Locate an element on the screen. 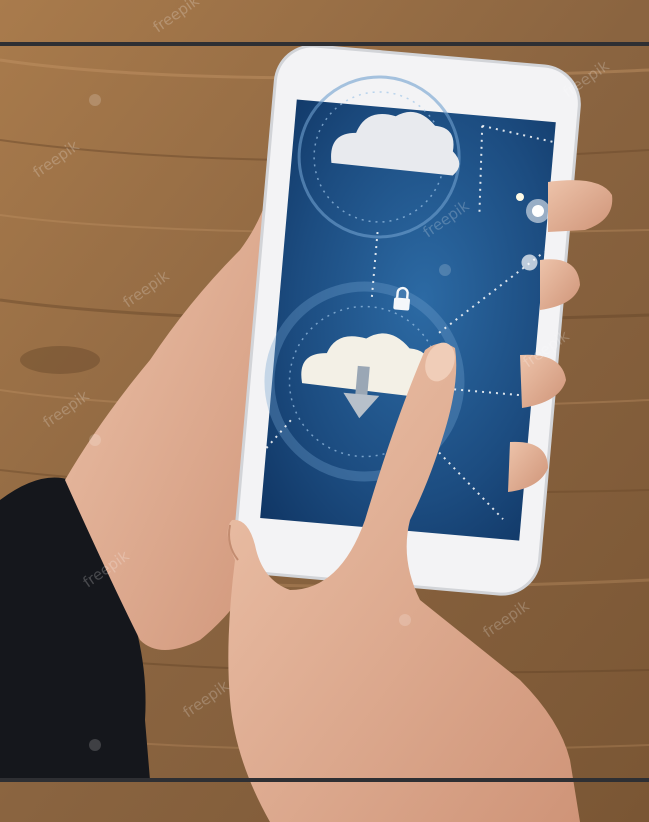  bulb-icon is located at coordinates (520, 197).